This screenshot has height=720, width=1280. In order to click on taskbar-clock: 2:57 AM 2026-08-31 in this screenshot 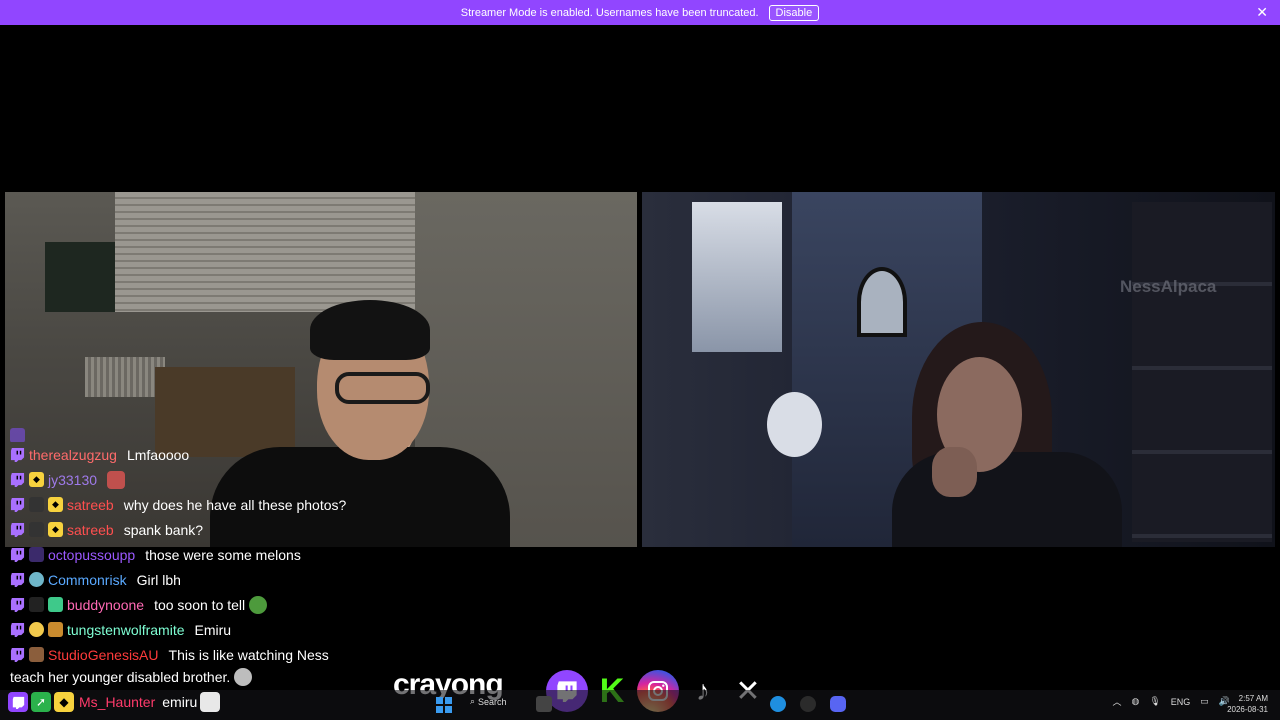, I will do `click(1247, 704)`.